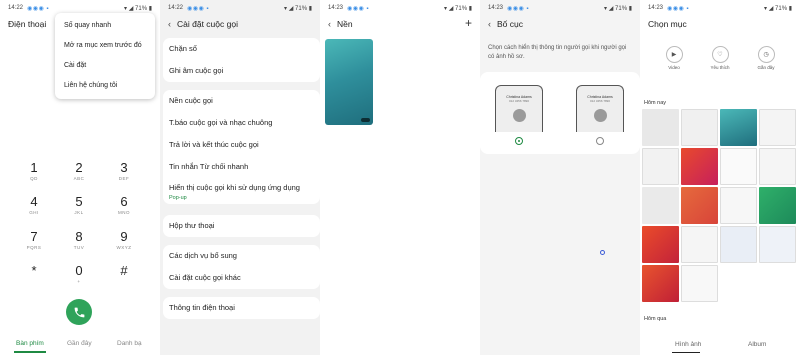 The image size is (800, 355). I want to click on source-label: Video, so click(674, 67).